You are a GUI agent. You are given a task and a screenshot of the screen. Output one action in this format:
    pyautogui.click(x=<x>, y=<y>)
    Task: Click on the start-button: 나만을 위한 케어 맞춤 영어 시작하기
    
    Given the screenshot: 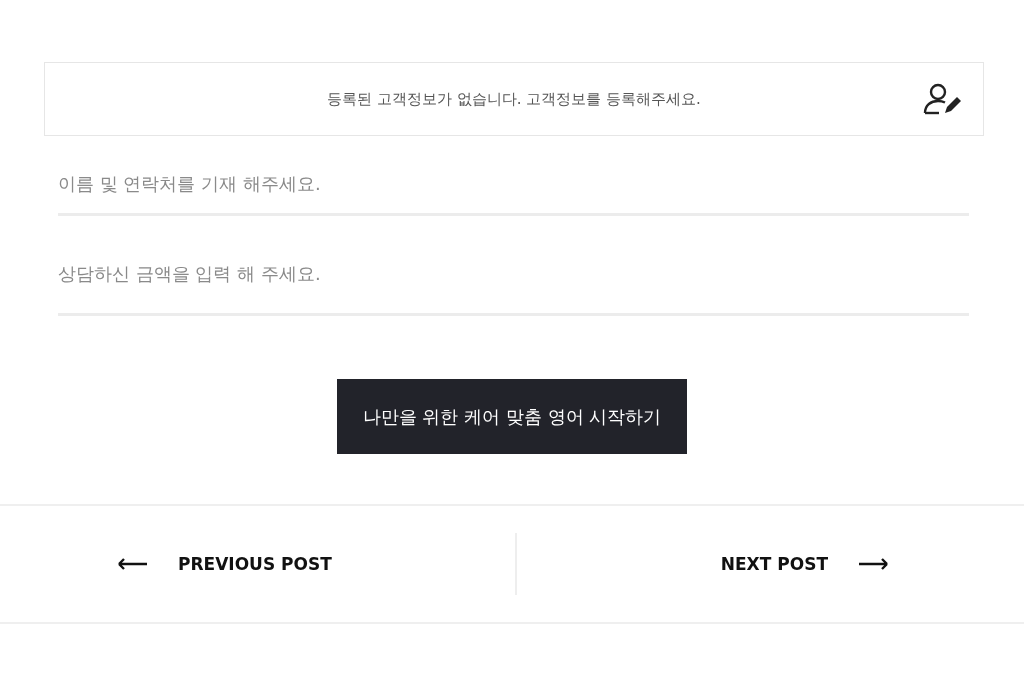 What is the action you would take?
    pyautogui.click(x=512, y=416)
    